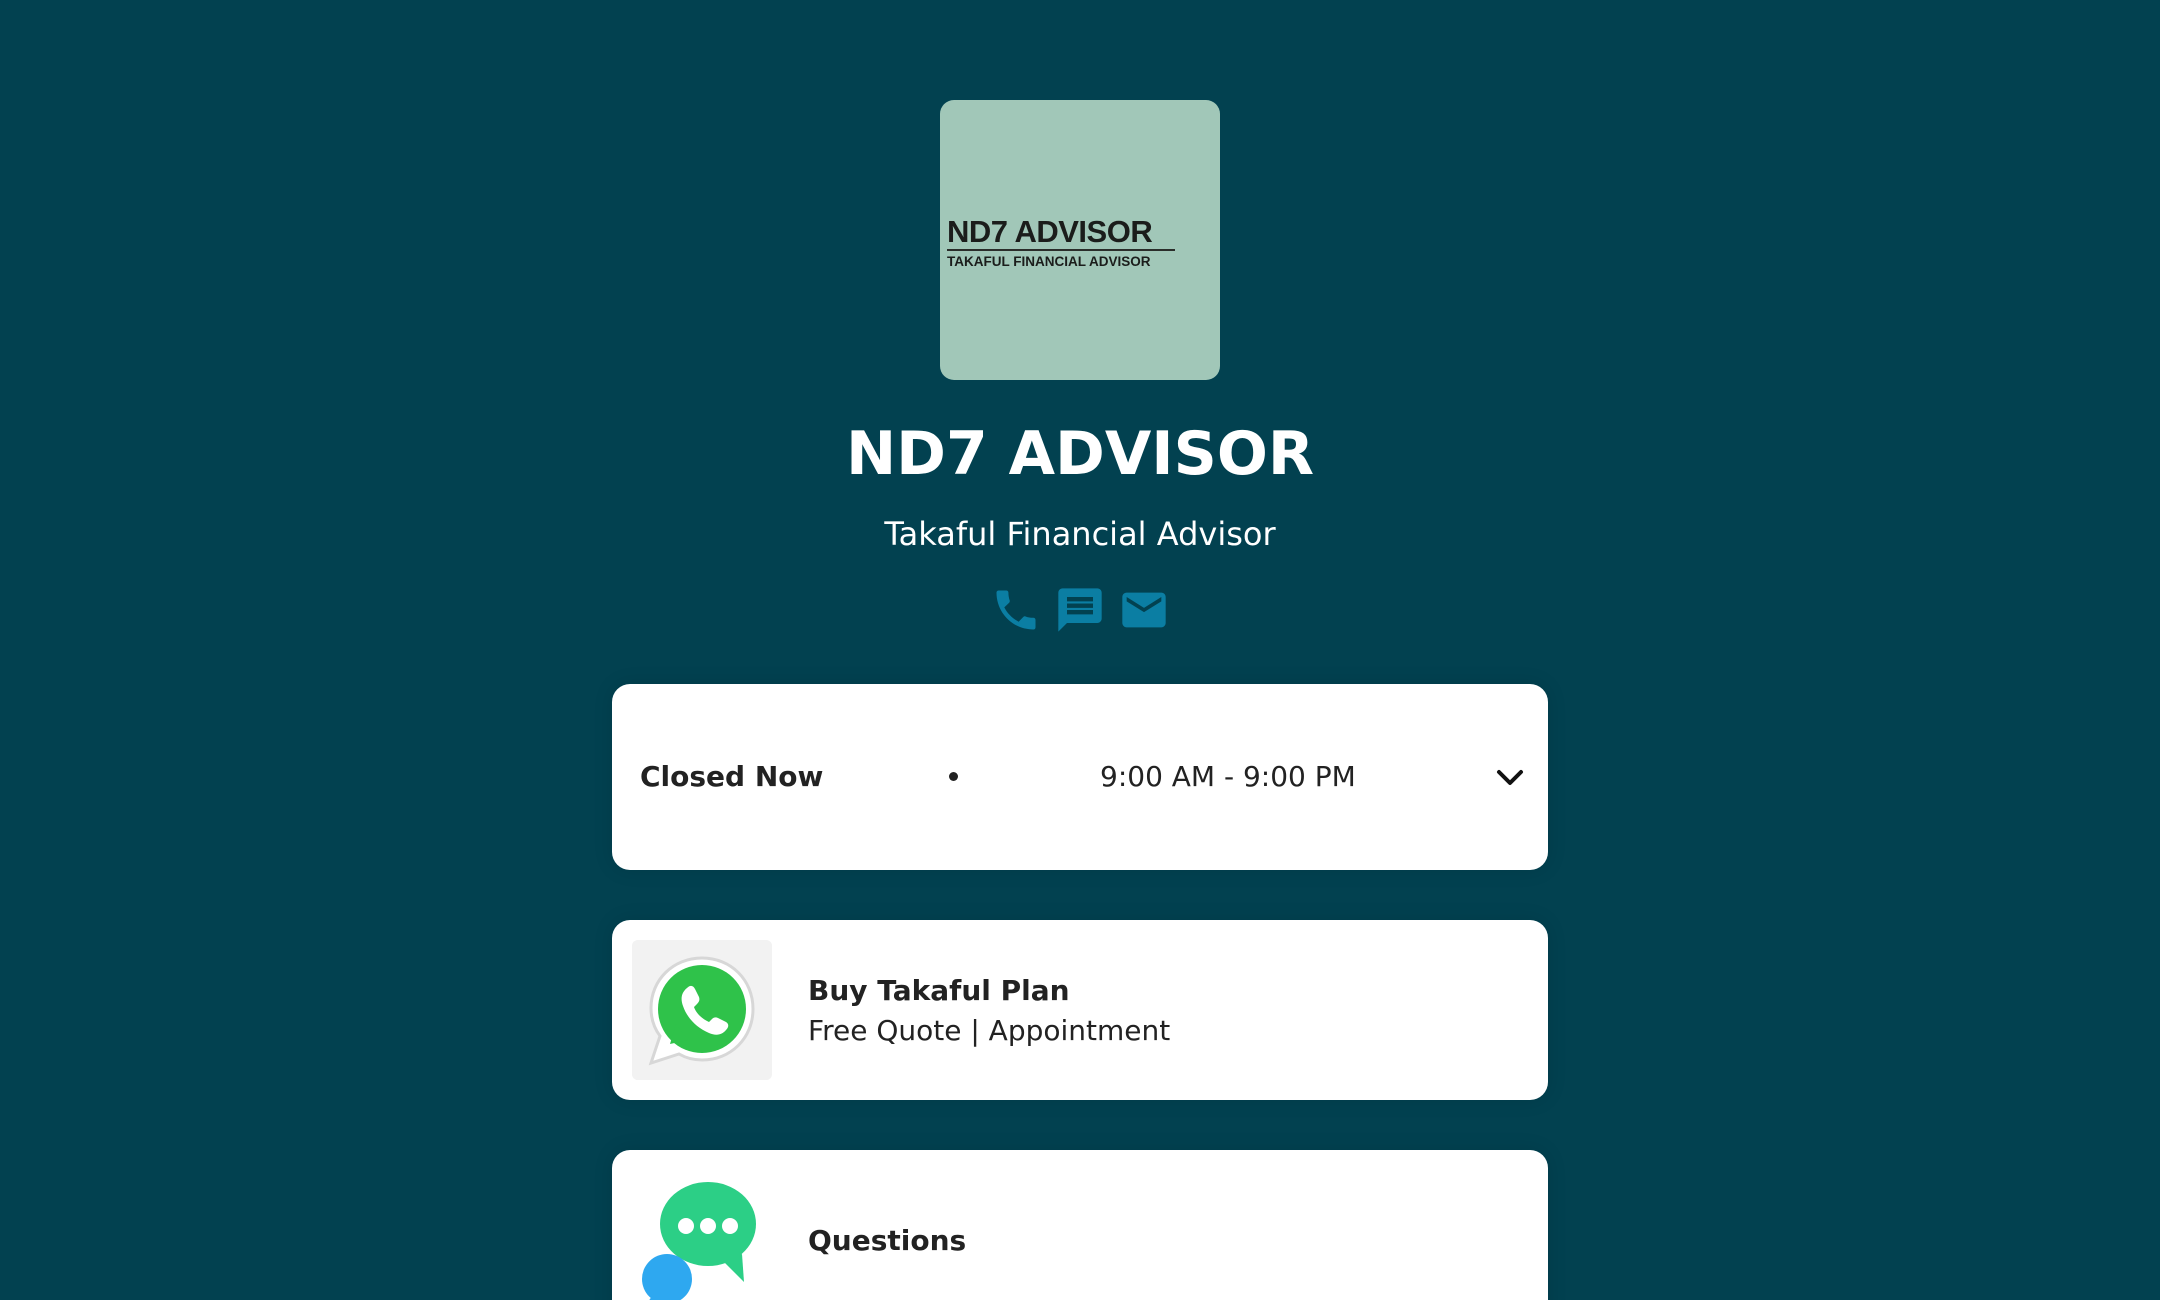 Image resolution: width=2160 pixels, height=1300 pixels. What do you see at coordinates (702, 1010) in the screenshot?
I see `whatsapp-icon` at bounding box center [702, 1010].